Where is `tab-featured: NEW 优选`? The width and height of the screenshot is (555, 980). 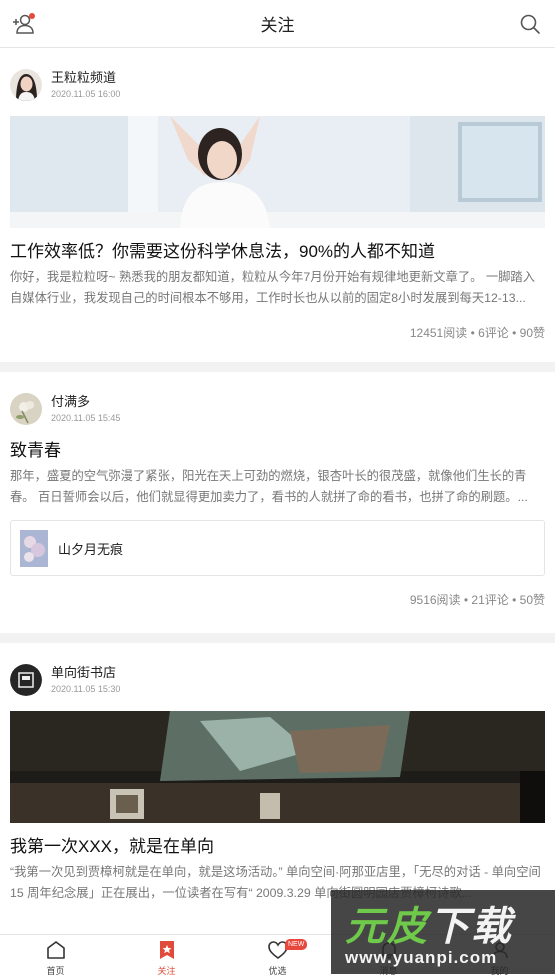 tab-featured: NEW 优选 is located at coordinates (277, 957).